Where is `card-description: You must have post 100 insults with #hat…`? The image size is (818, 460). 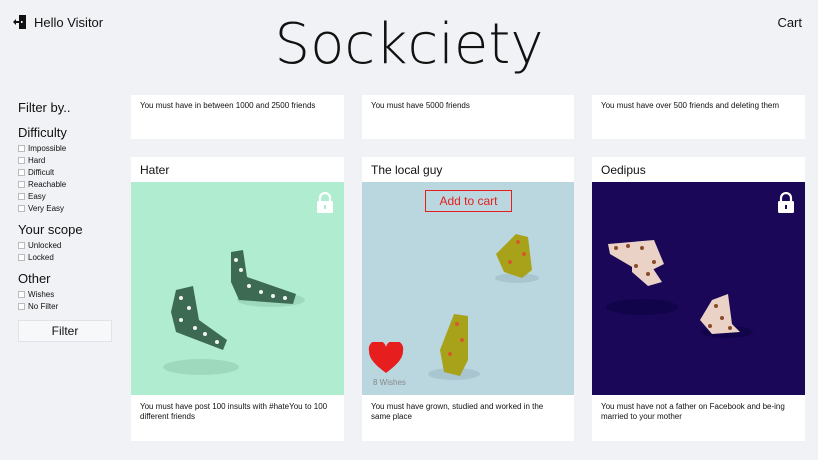 card-description: You must have post 100 insults with #hat… is located at coordinates (234, 411).